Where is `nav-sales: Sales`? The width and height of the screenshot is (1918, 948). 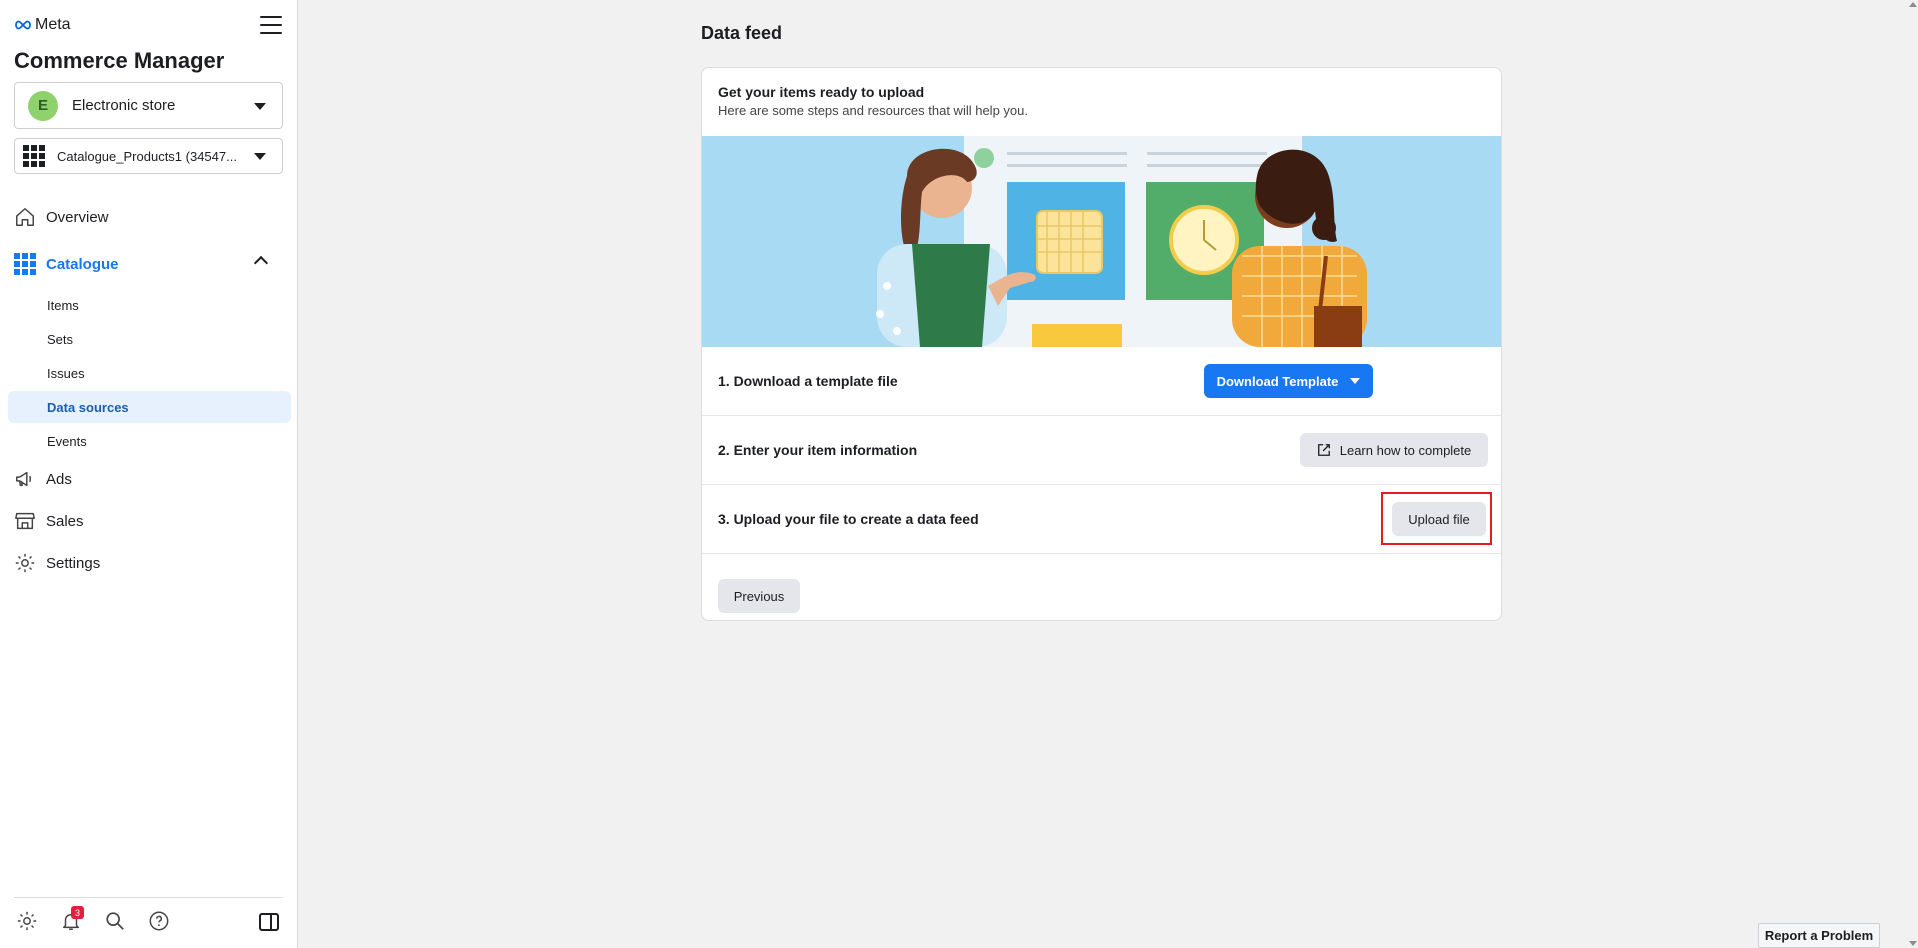 nav-sales: Sales is located at coordinates (49, 521).